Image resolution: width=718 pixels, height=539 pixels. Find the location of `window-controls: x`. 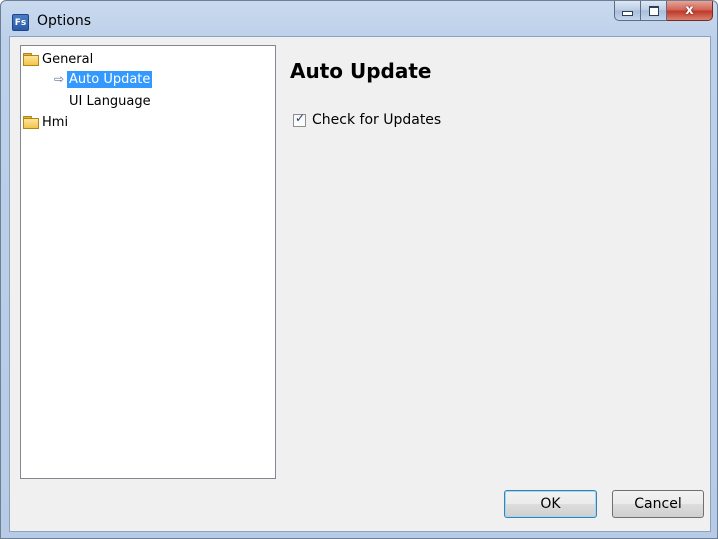

window-controls: x is located at coordinates (663, 12).